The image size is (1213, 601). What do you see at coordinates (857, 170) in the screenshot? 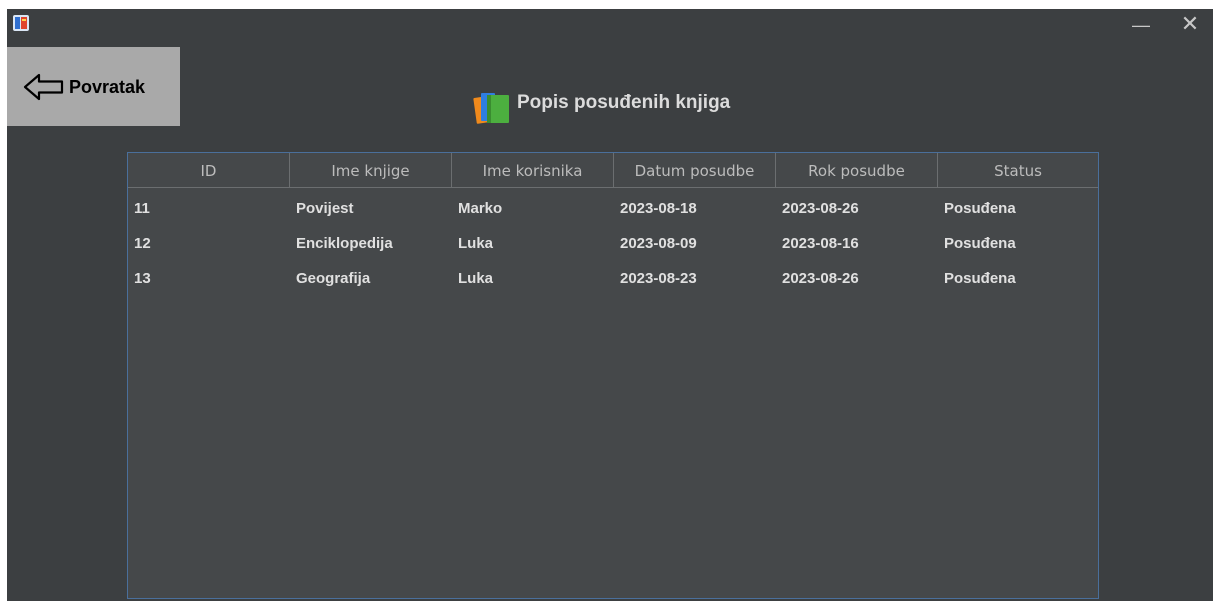
I see `column-header-due-date: Rok posudbe` at bounding box center [857, 170].